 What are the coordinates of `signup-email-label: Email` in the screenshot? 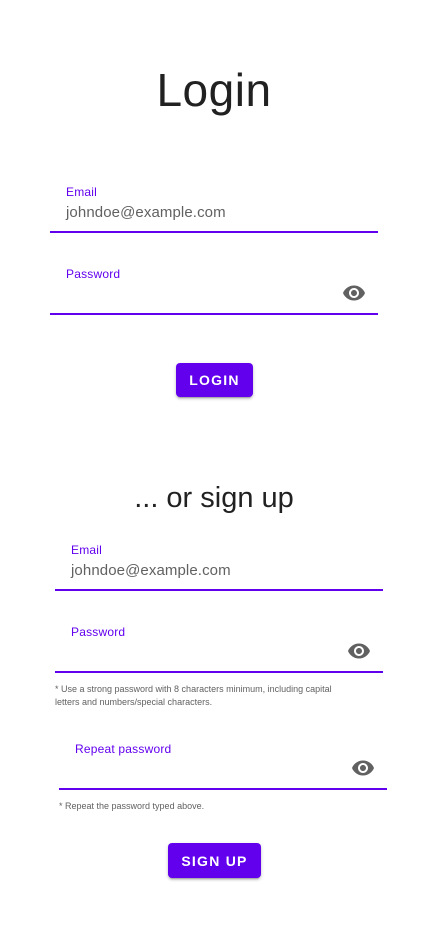 It's located at (87, 550).